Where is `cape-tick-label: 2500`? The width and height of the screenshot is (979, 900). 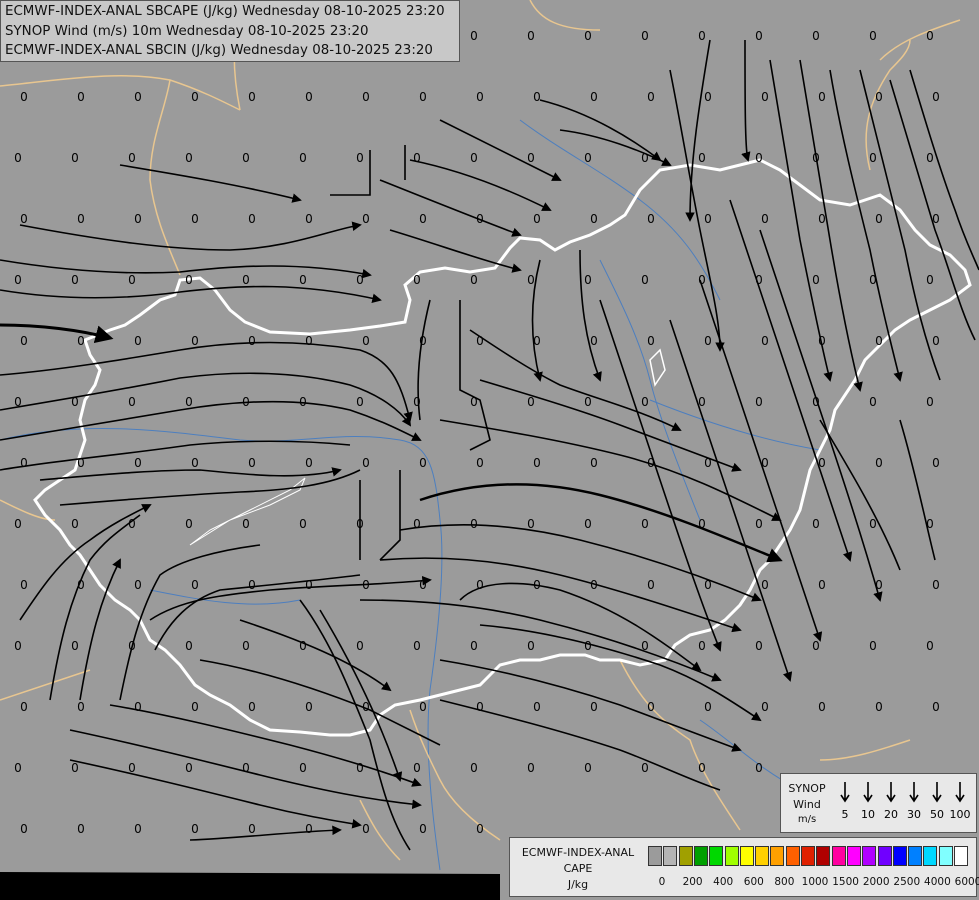 cape-tick-label: 2500 is located at coordinates (907, 882).